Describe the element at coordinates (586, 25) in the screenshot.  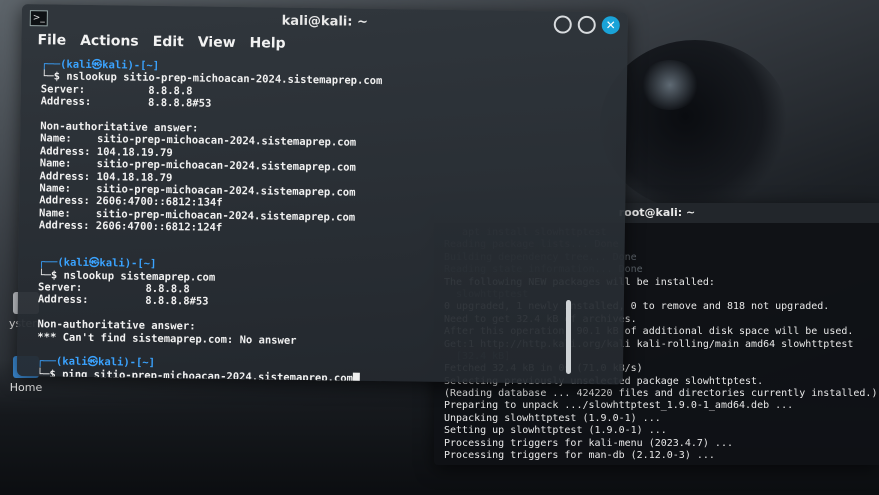
I see `maximize-button` at that location.